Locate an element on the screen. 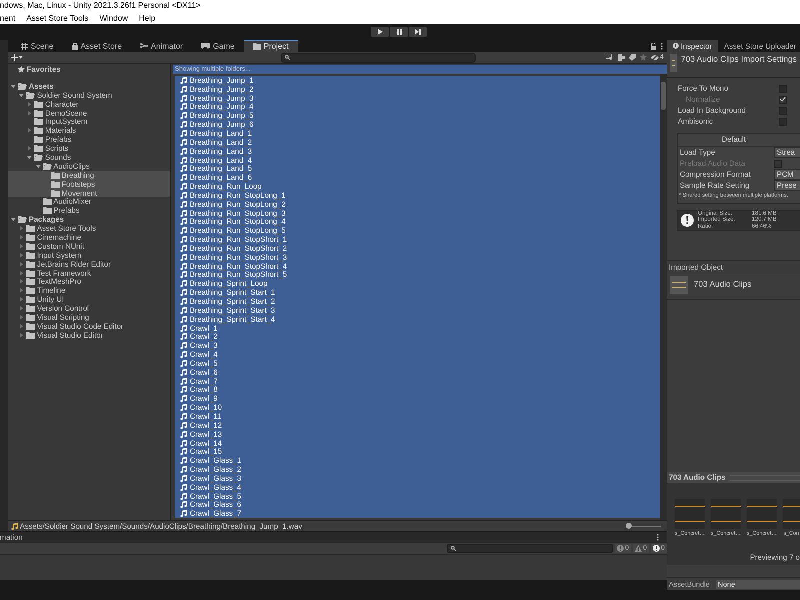  panel-tab: Scene is located at coordinates (37, 46).